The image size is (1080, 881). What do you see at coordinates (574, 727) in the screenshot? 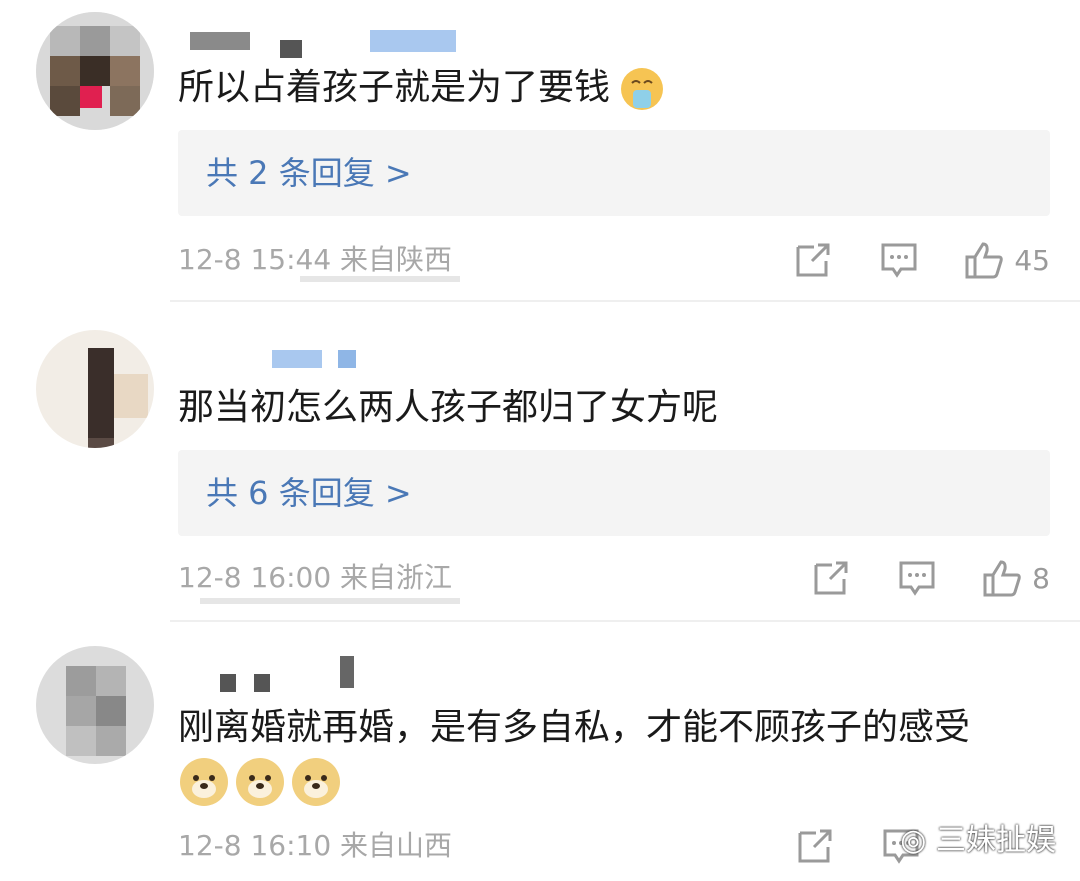
I see `comment-text: 刚离婚就再婚，是有多自私，才能不顾孩子的感受` at bounding box center [574, 727].